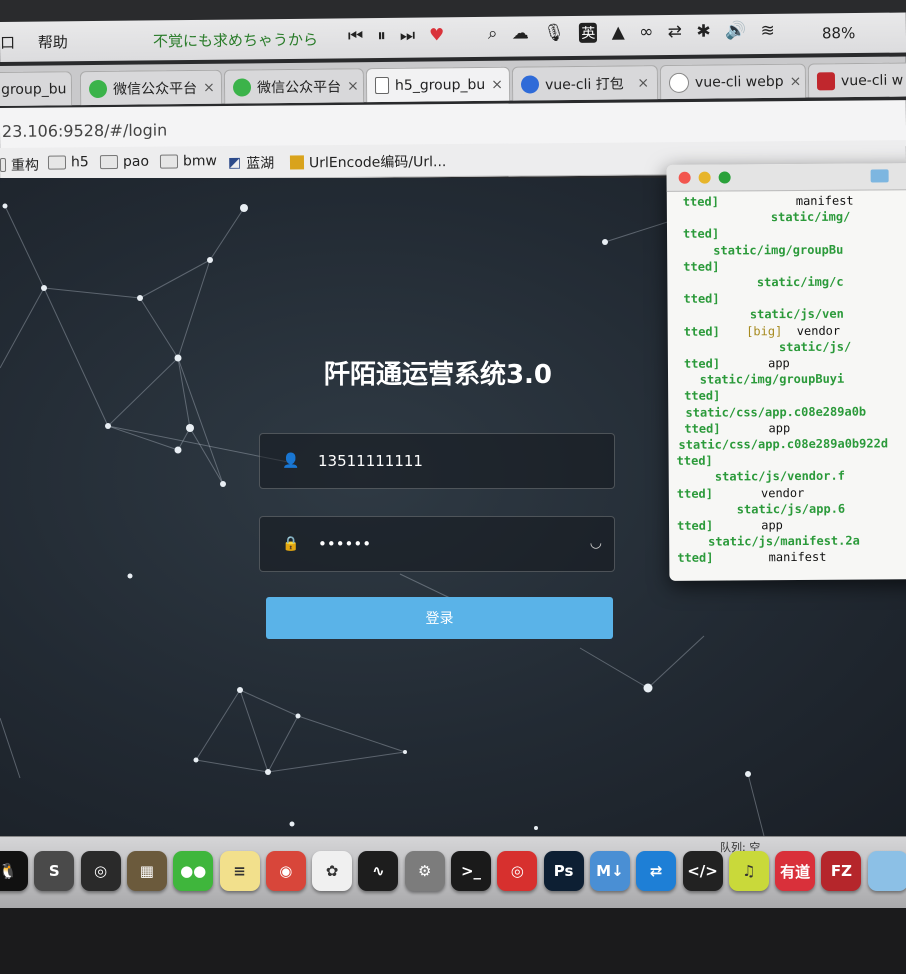 This screenshot has width=906, height=974. Describe the element at coordinates (239, 871) in the screenshot. I see `notes-icon: ≡` at that location.